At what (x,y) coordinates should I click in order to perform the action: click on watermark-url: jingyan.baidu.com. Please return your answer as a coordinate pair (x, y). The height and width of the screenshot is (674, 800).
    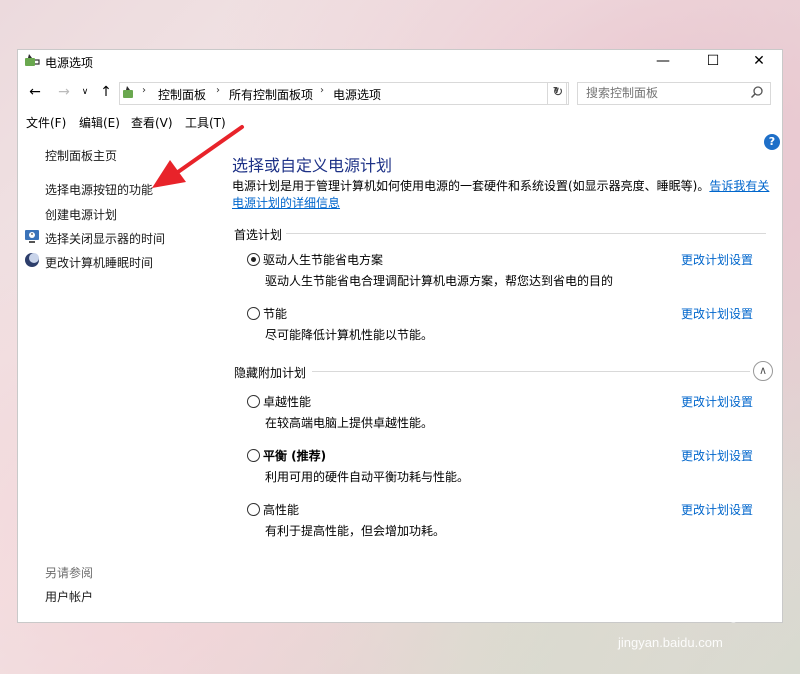
    Looking at the image, I should click on (670, 642).